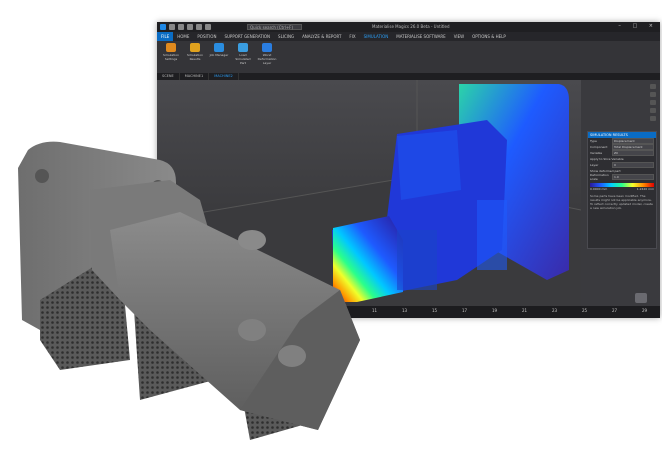 This screenshot has width=662, height=451. I want to click on menu-position: POSITION, so click(206, 36).